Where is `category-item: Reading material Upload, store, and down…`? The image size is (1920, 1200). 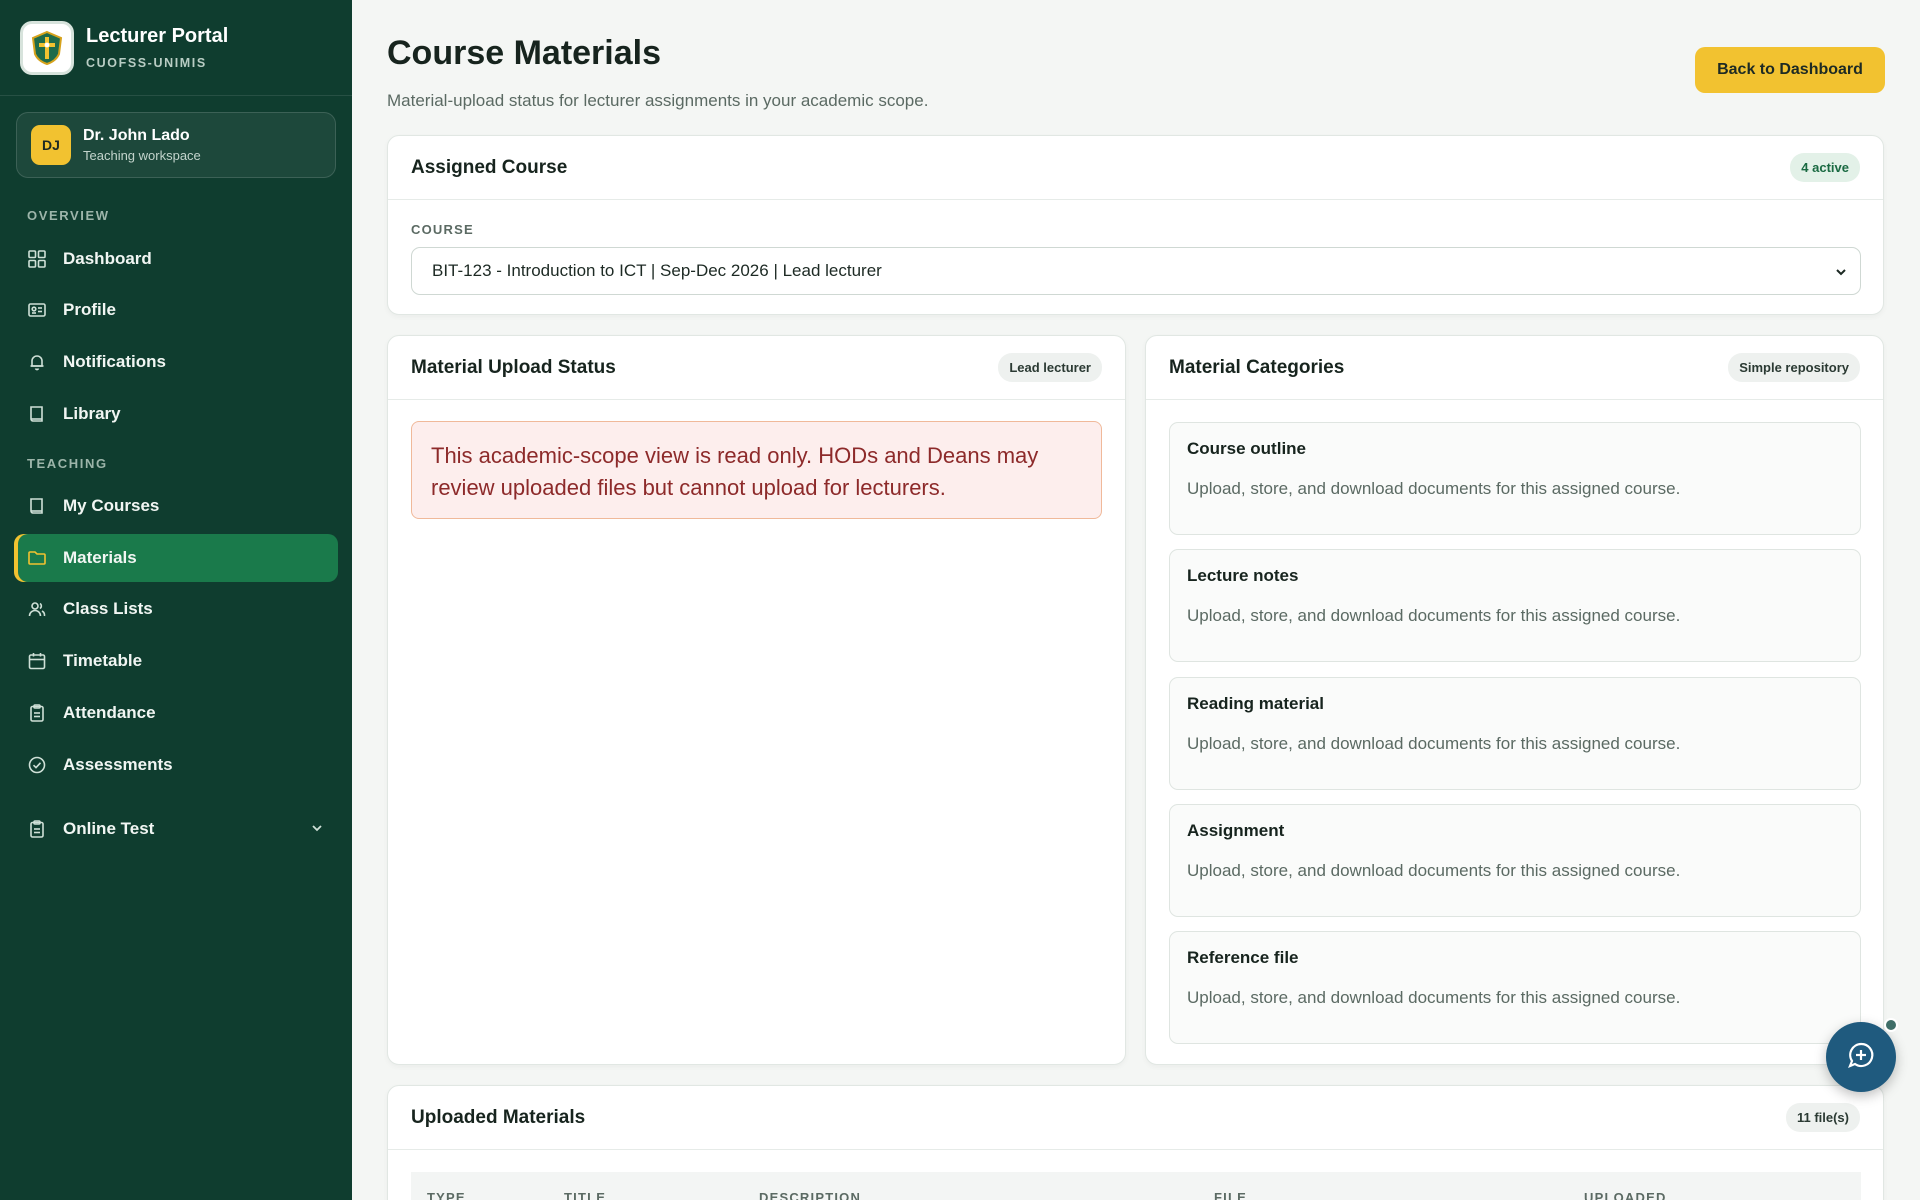 category-item: Reading material Upload, store, and down… is located at coordinates (1515, 733).